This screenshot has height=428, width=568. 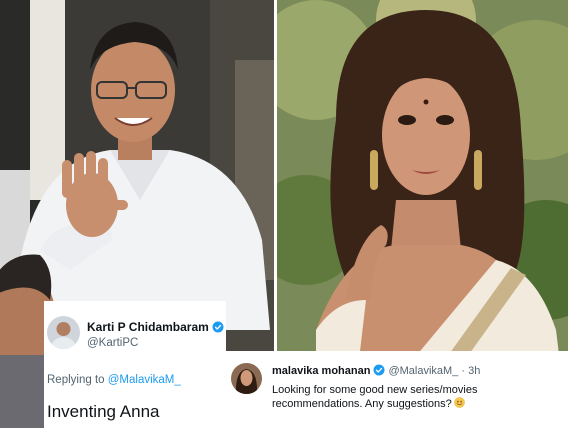 I want to click on malavika-name-text: malavika mohanan, so click(x=321, y=371).